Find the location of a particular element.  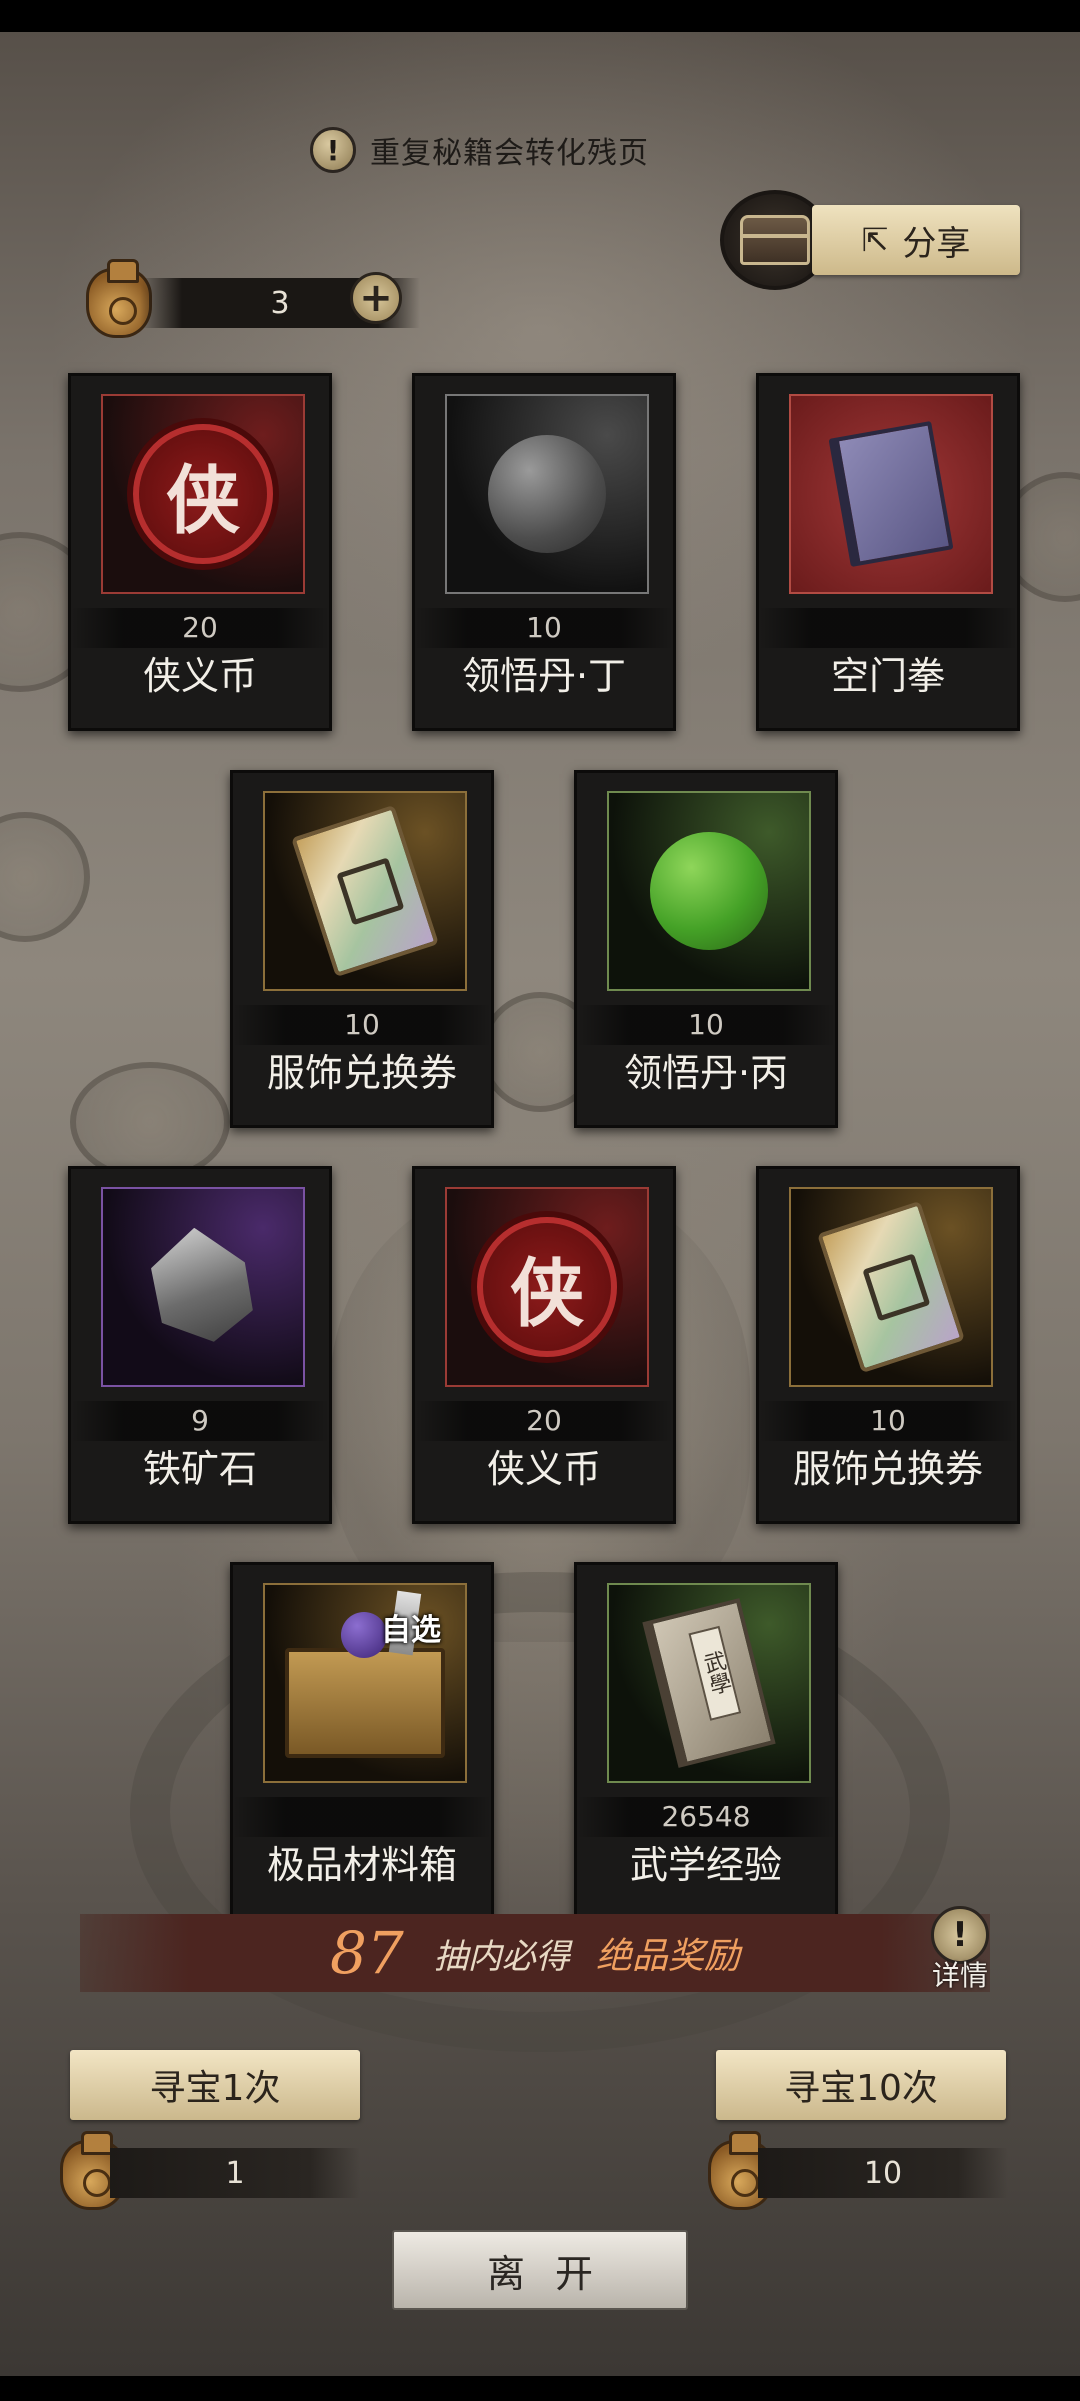

reward-card: 空门拳 is located at coordinates (888, 552).